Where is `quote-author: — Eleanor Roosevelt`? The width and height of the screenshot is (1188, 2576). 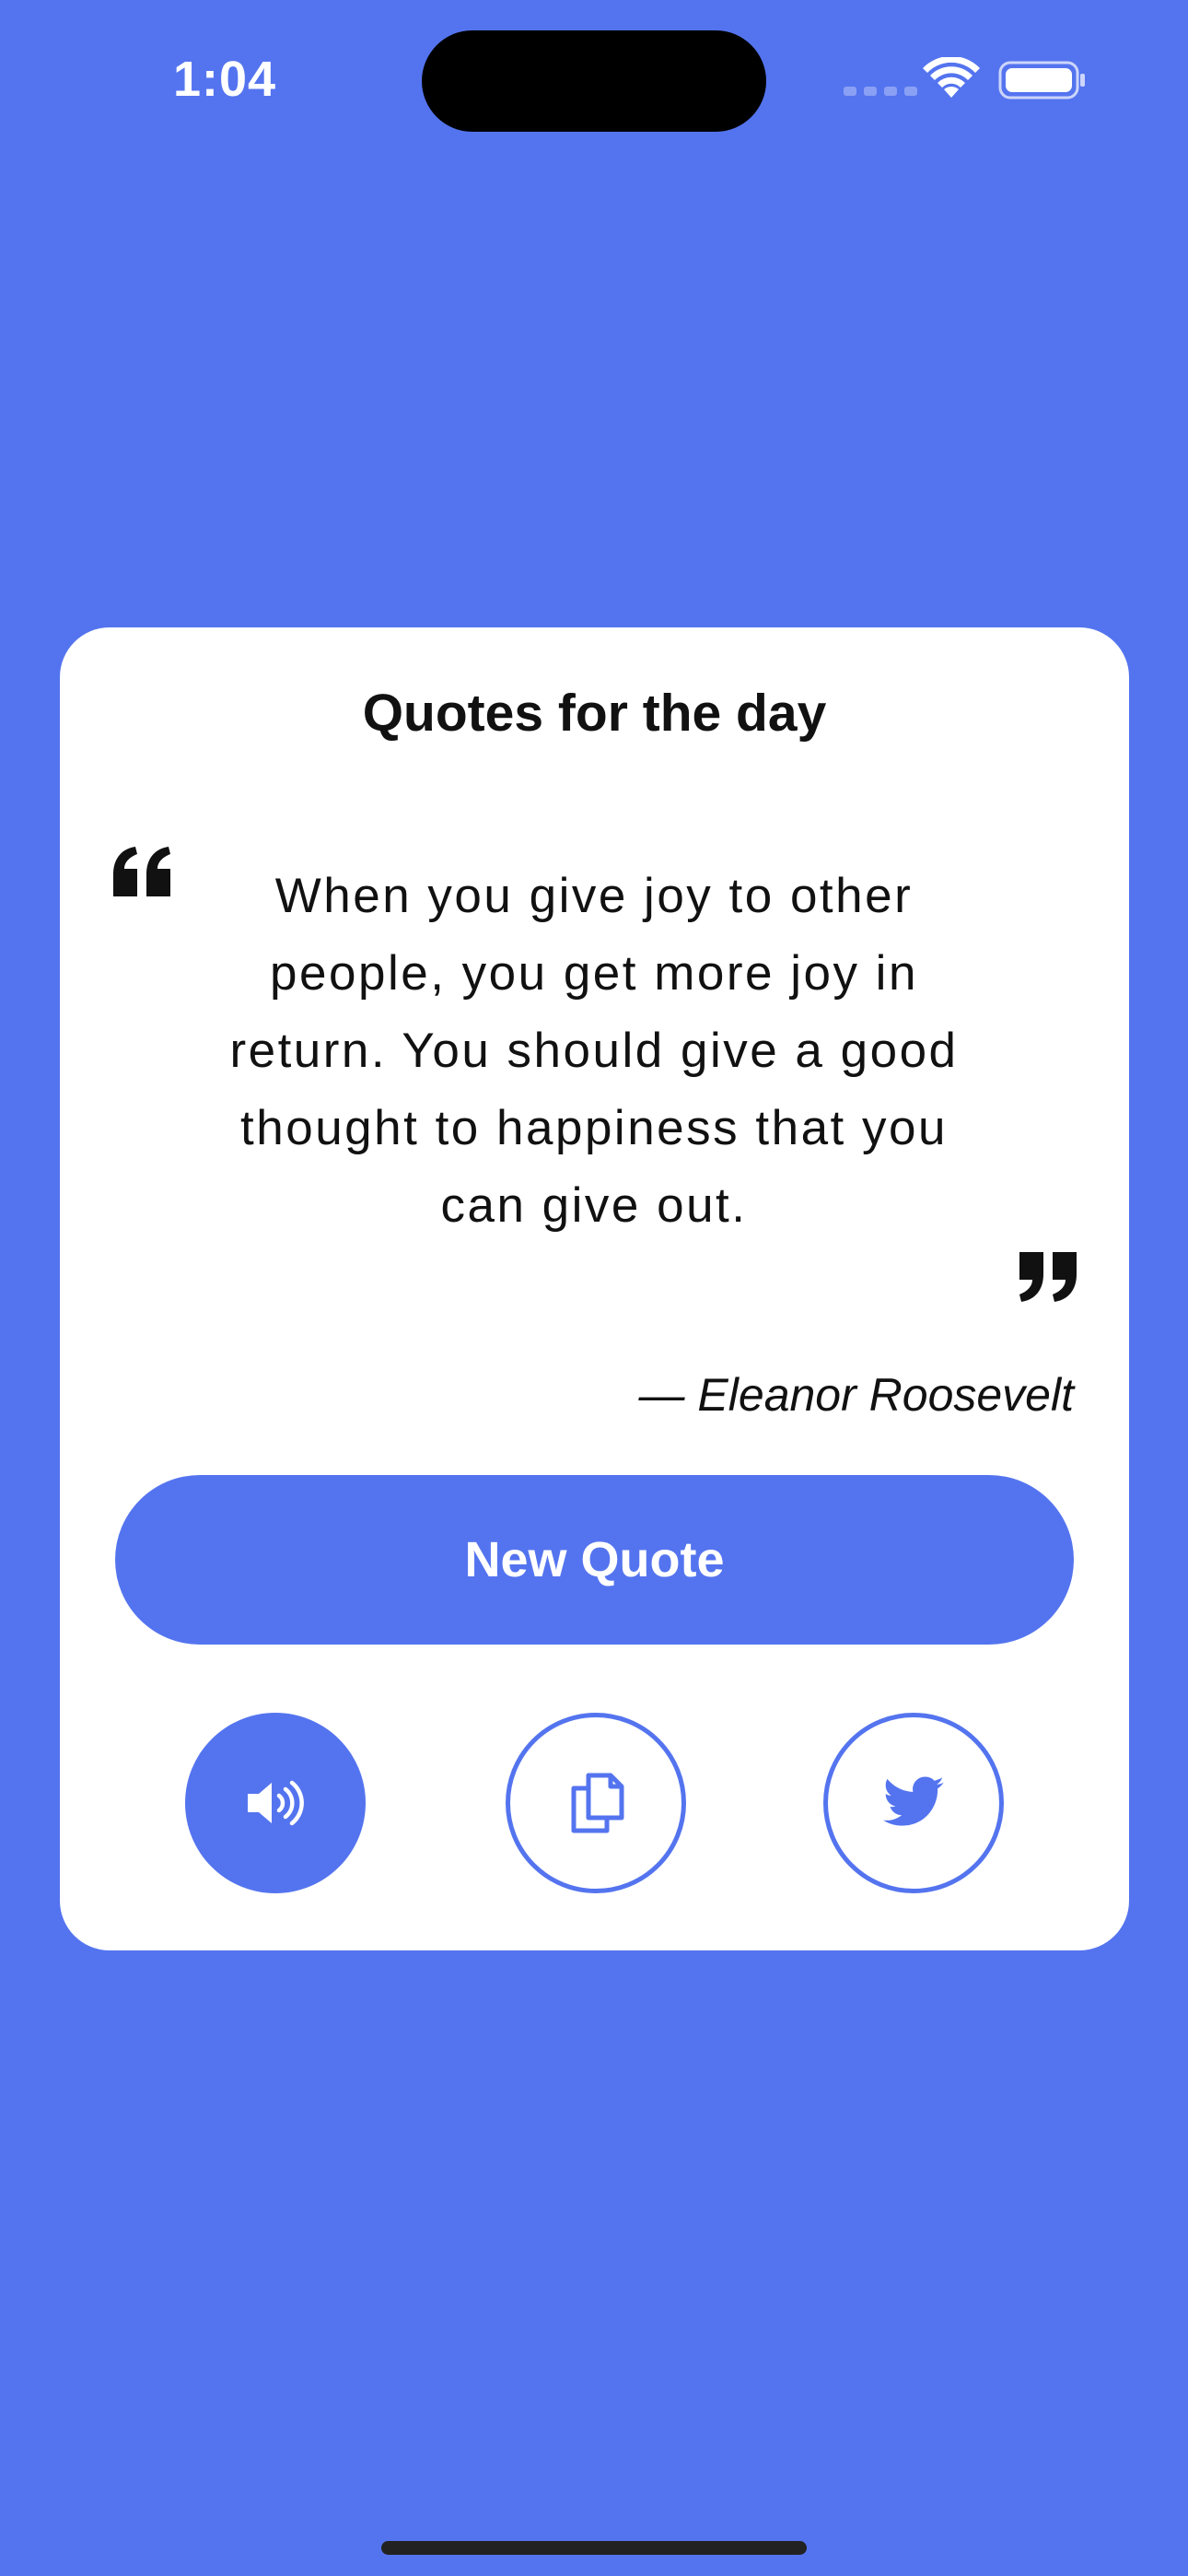 quote-author: — Eleanor Roosevelt is located at coordinates (856, 1395).